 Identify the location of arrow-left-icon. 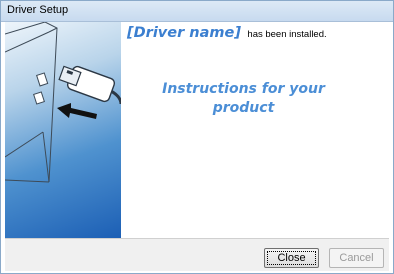
(77, 111).